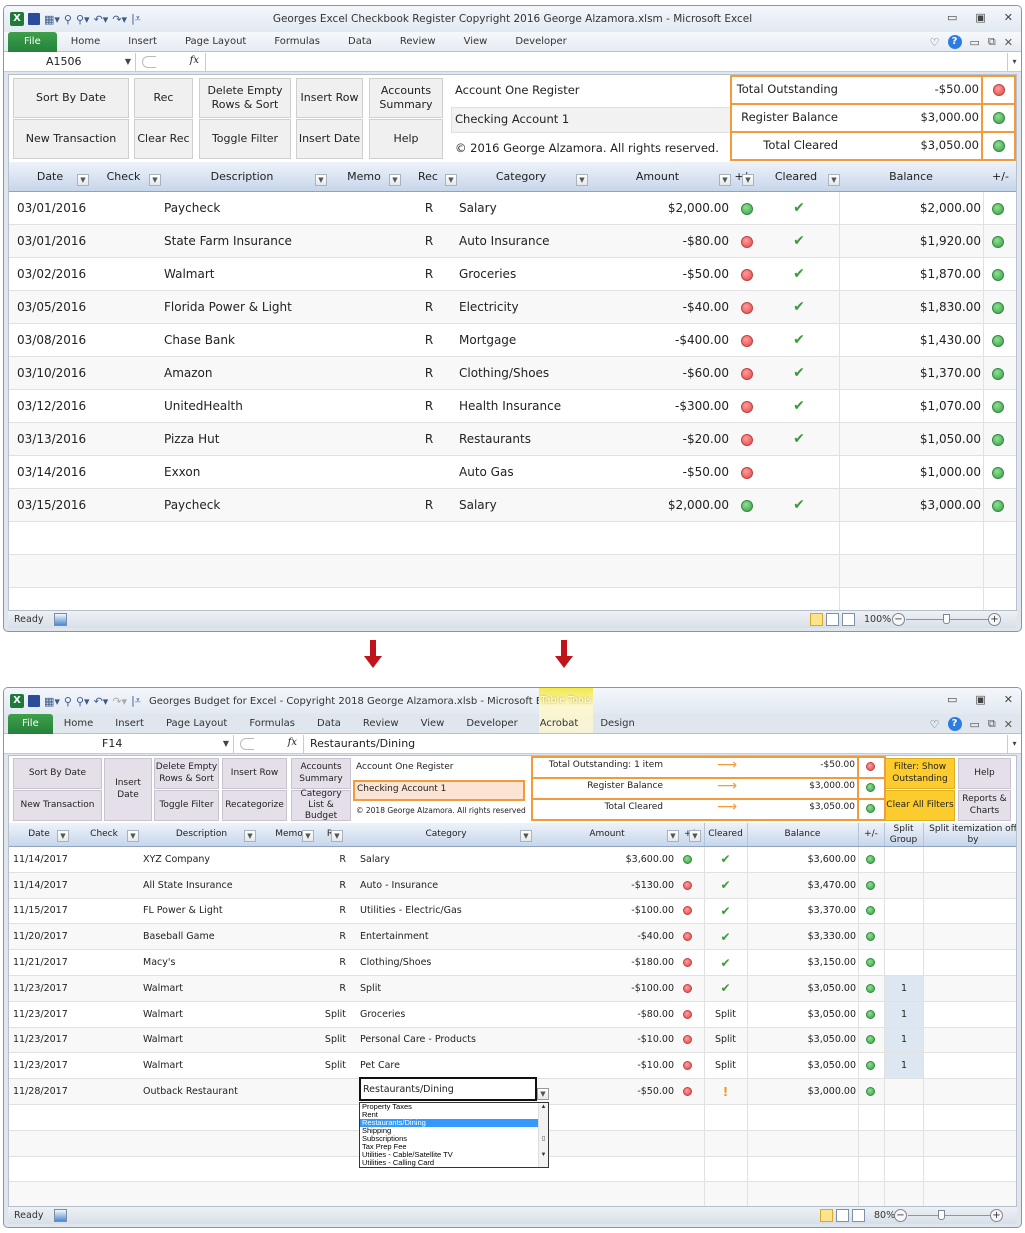  Describe the element at coordinates (448, 1089) in the screenshot. I see `category-edit-cell: Restaurants/Dining` at that location.